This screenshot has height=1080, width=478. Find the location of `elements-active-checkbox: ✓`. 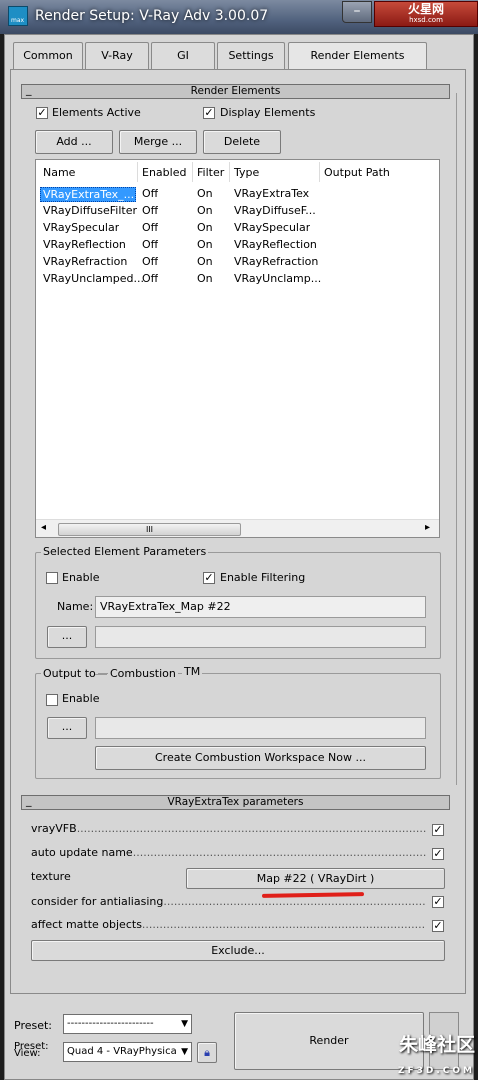

elements-active-checkbox: ✓ is located at coordinates (42, 113).